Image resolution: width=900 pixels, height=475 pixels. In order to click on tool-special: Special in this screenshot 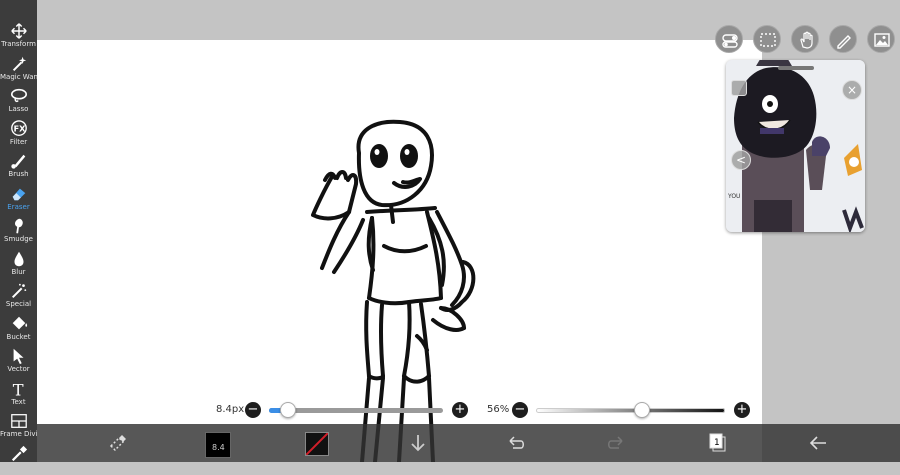, I will do `click(18, 296)`.